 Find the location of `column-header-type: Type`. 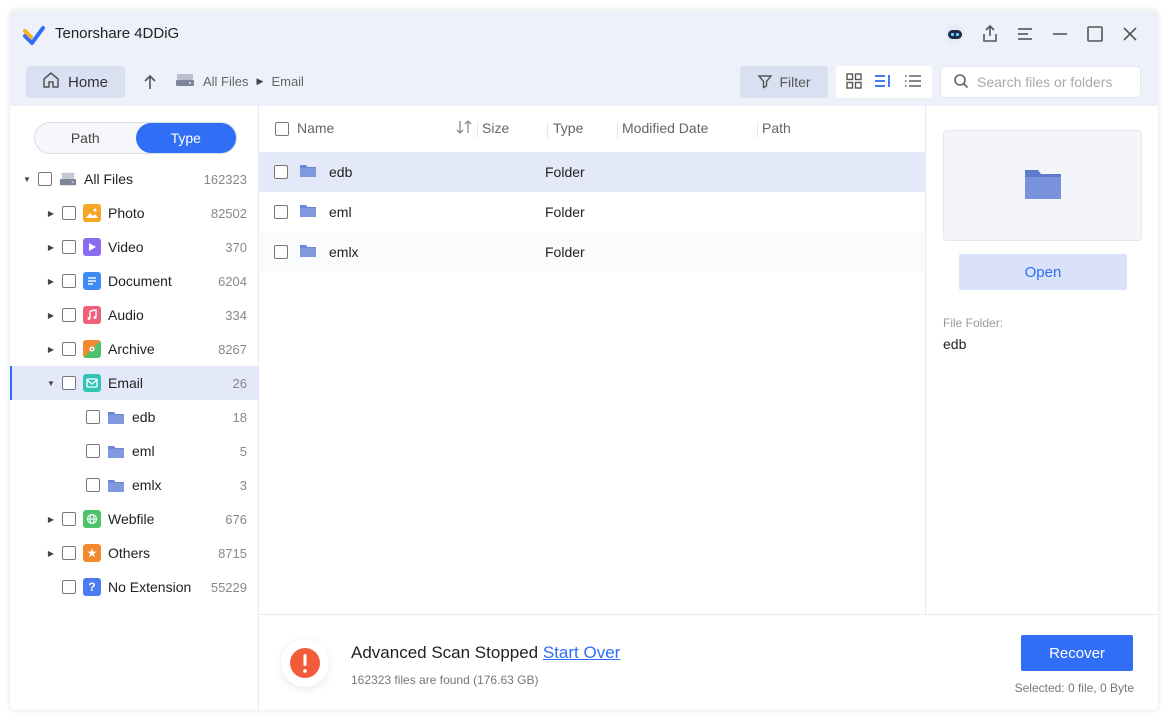

column-header-type: Type is located at coordinates (568, 128).